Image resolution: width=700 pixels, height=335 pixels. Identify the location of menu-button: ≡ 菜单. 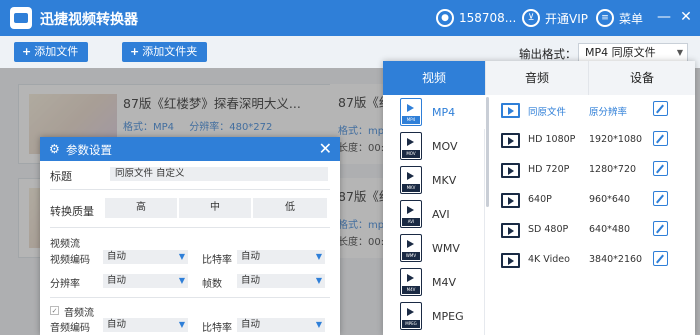
(619, 18).